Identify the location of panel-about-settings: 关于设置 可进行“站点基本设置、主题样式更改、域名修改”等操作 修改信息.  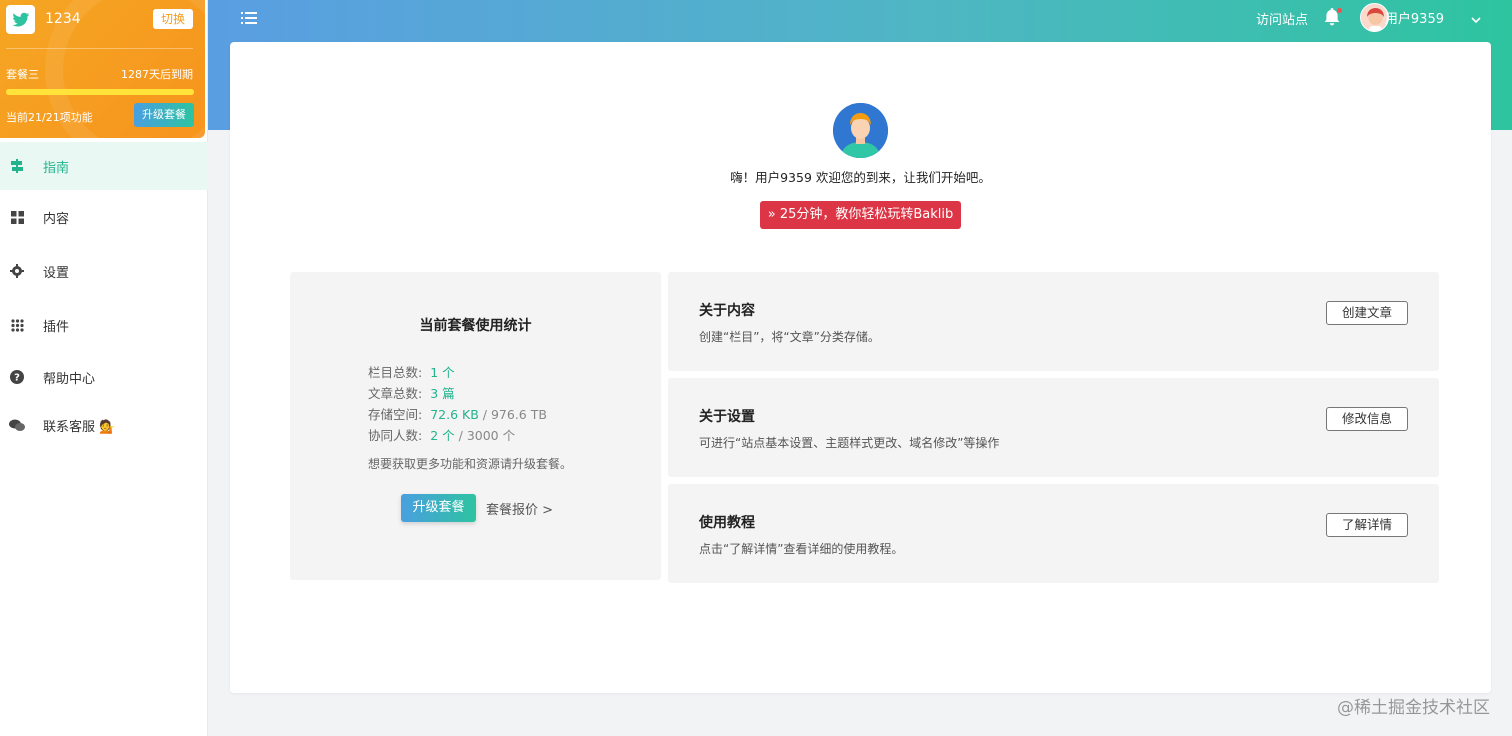
(1053, 427).